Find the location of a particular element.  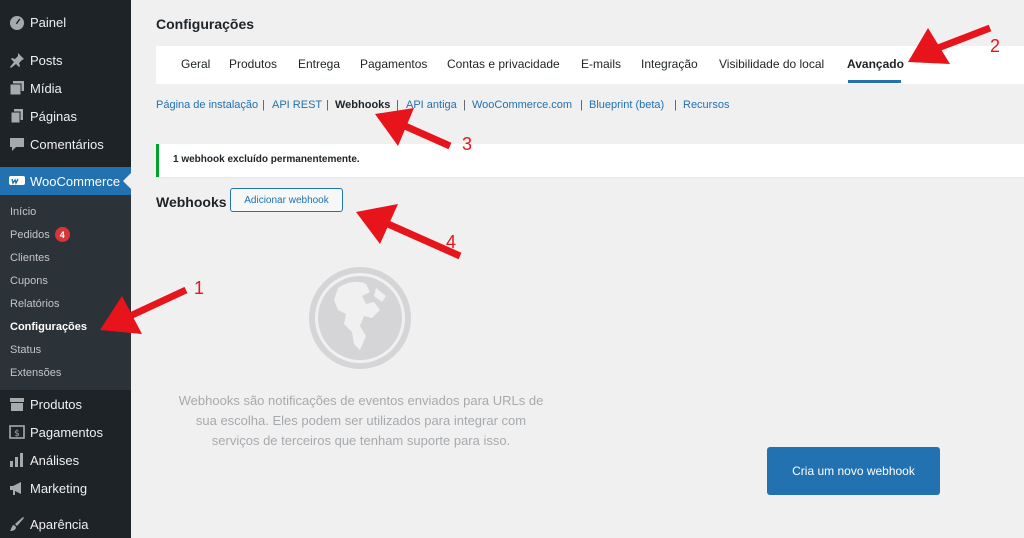

arrow-3-icon is located at coordinates (413, 129).